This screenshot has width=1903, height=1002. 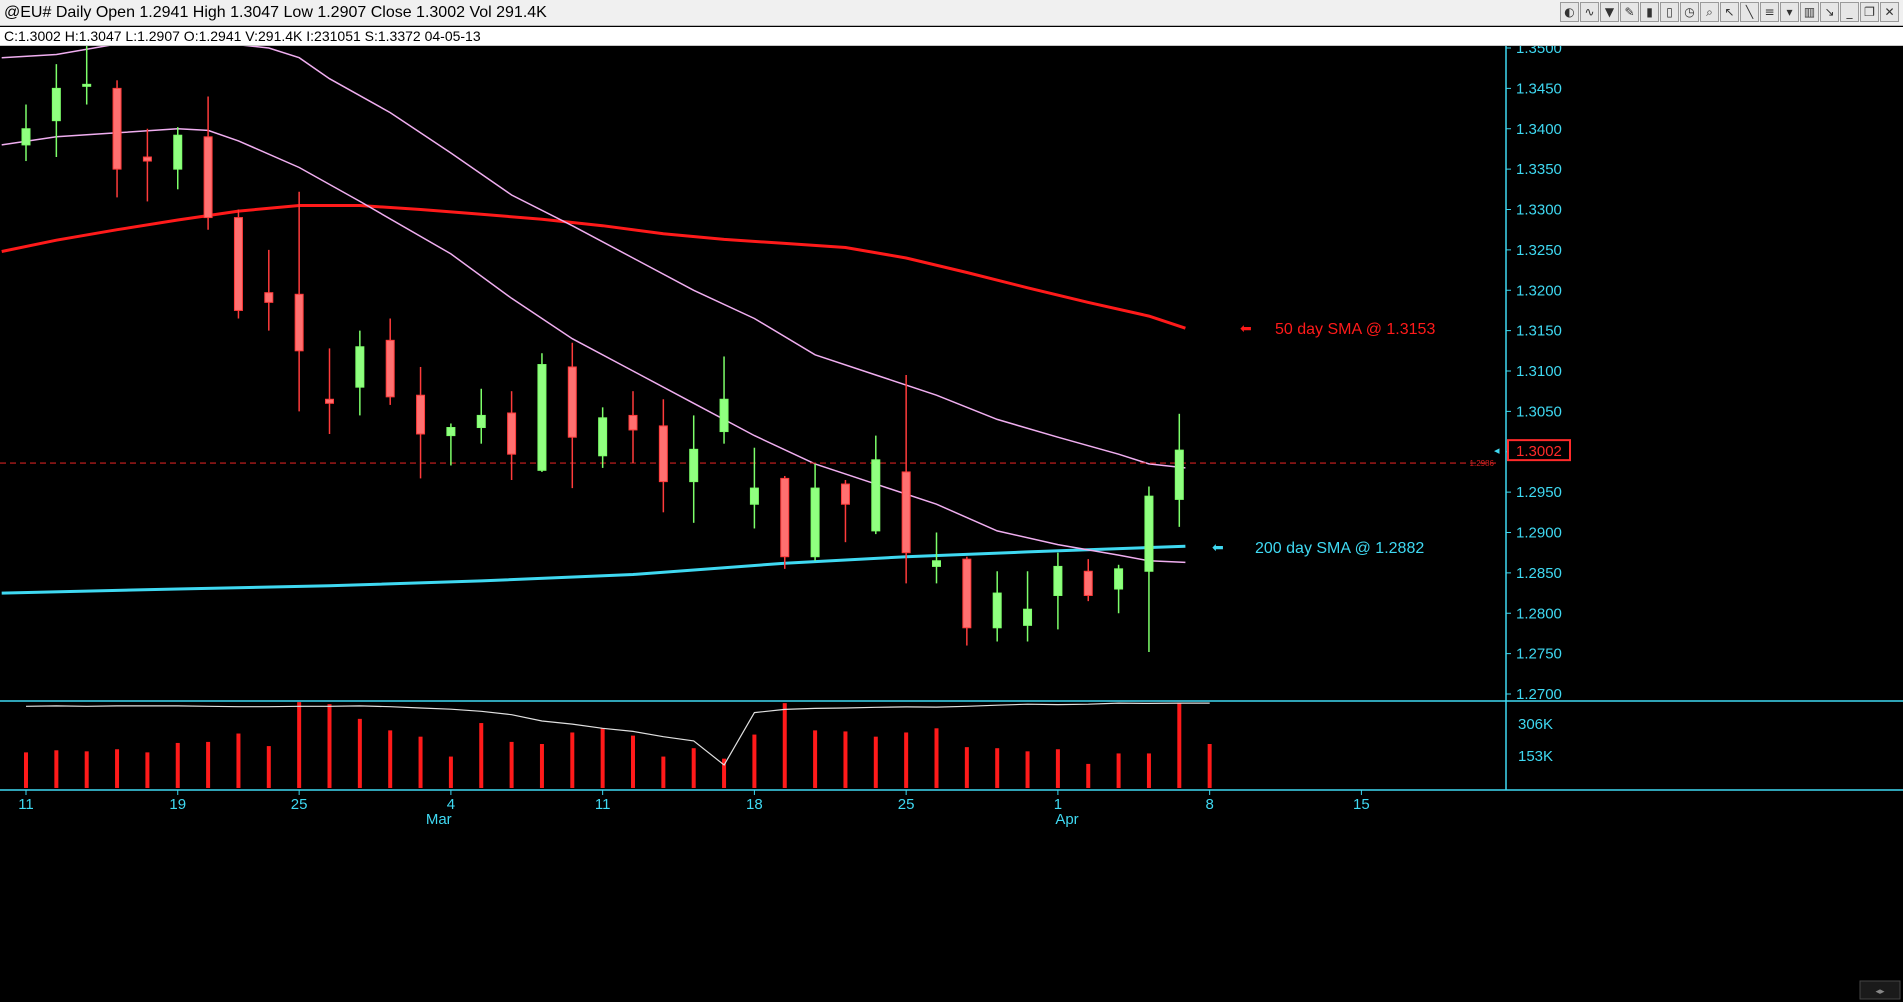 I want to click on date-tick-label: 8, so click(x=1209, y=804).